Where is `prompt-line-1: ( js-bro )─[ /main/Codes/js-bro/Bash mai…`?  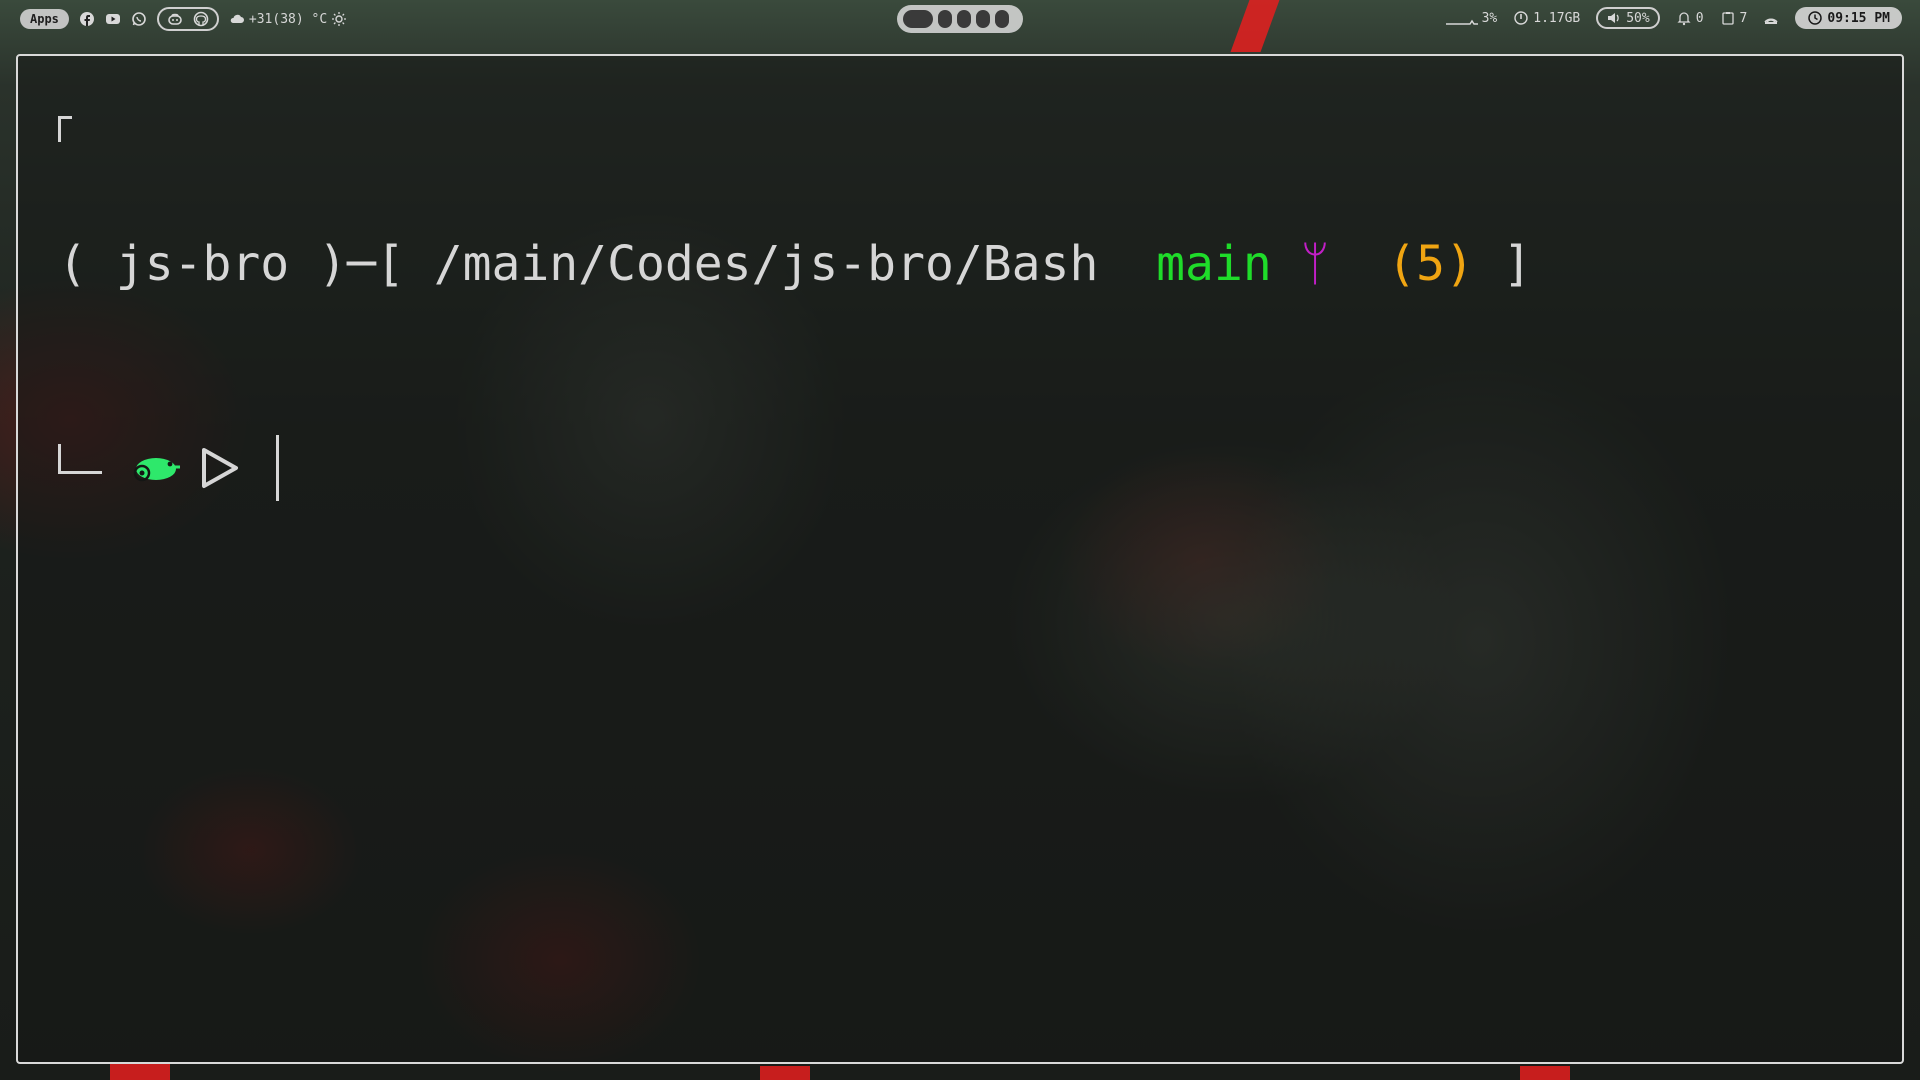 prompt-line-1: ( js-bro )─[ /main/Codes/js-bro/Bash mai… is located at coordinates (795, 264).